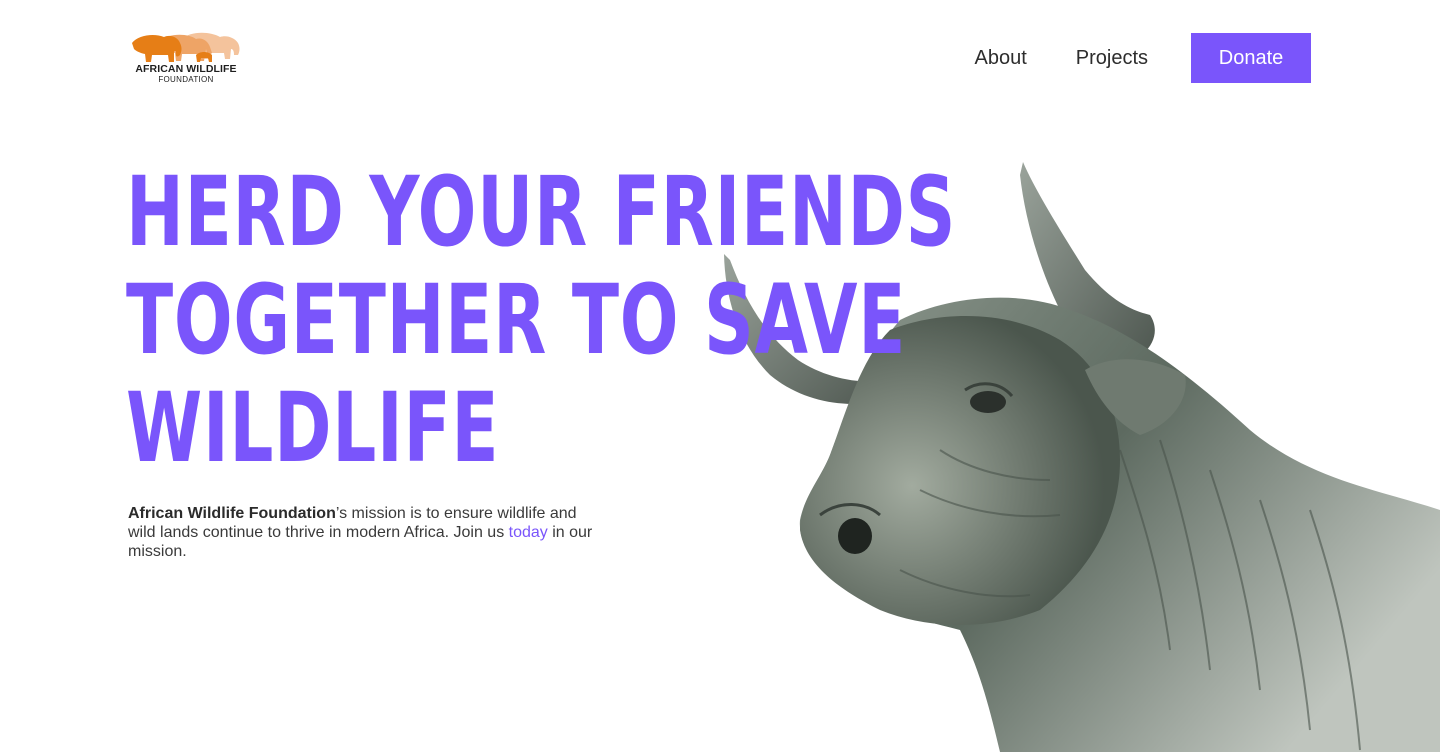 Image resolution: width=1440 pixels, height=752 pixels. What do you see at coordinates (186, 79) in the screenshot?
I see `logo-subtitle: FOUNDATION` at bounding box center [186, 79].